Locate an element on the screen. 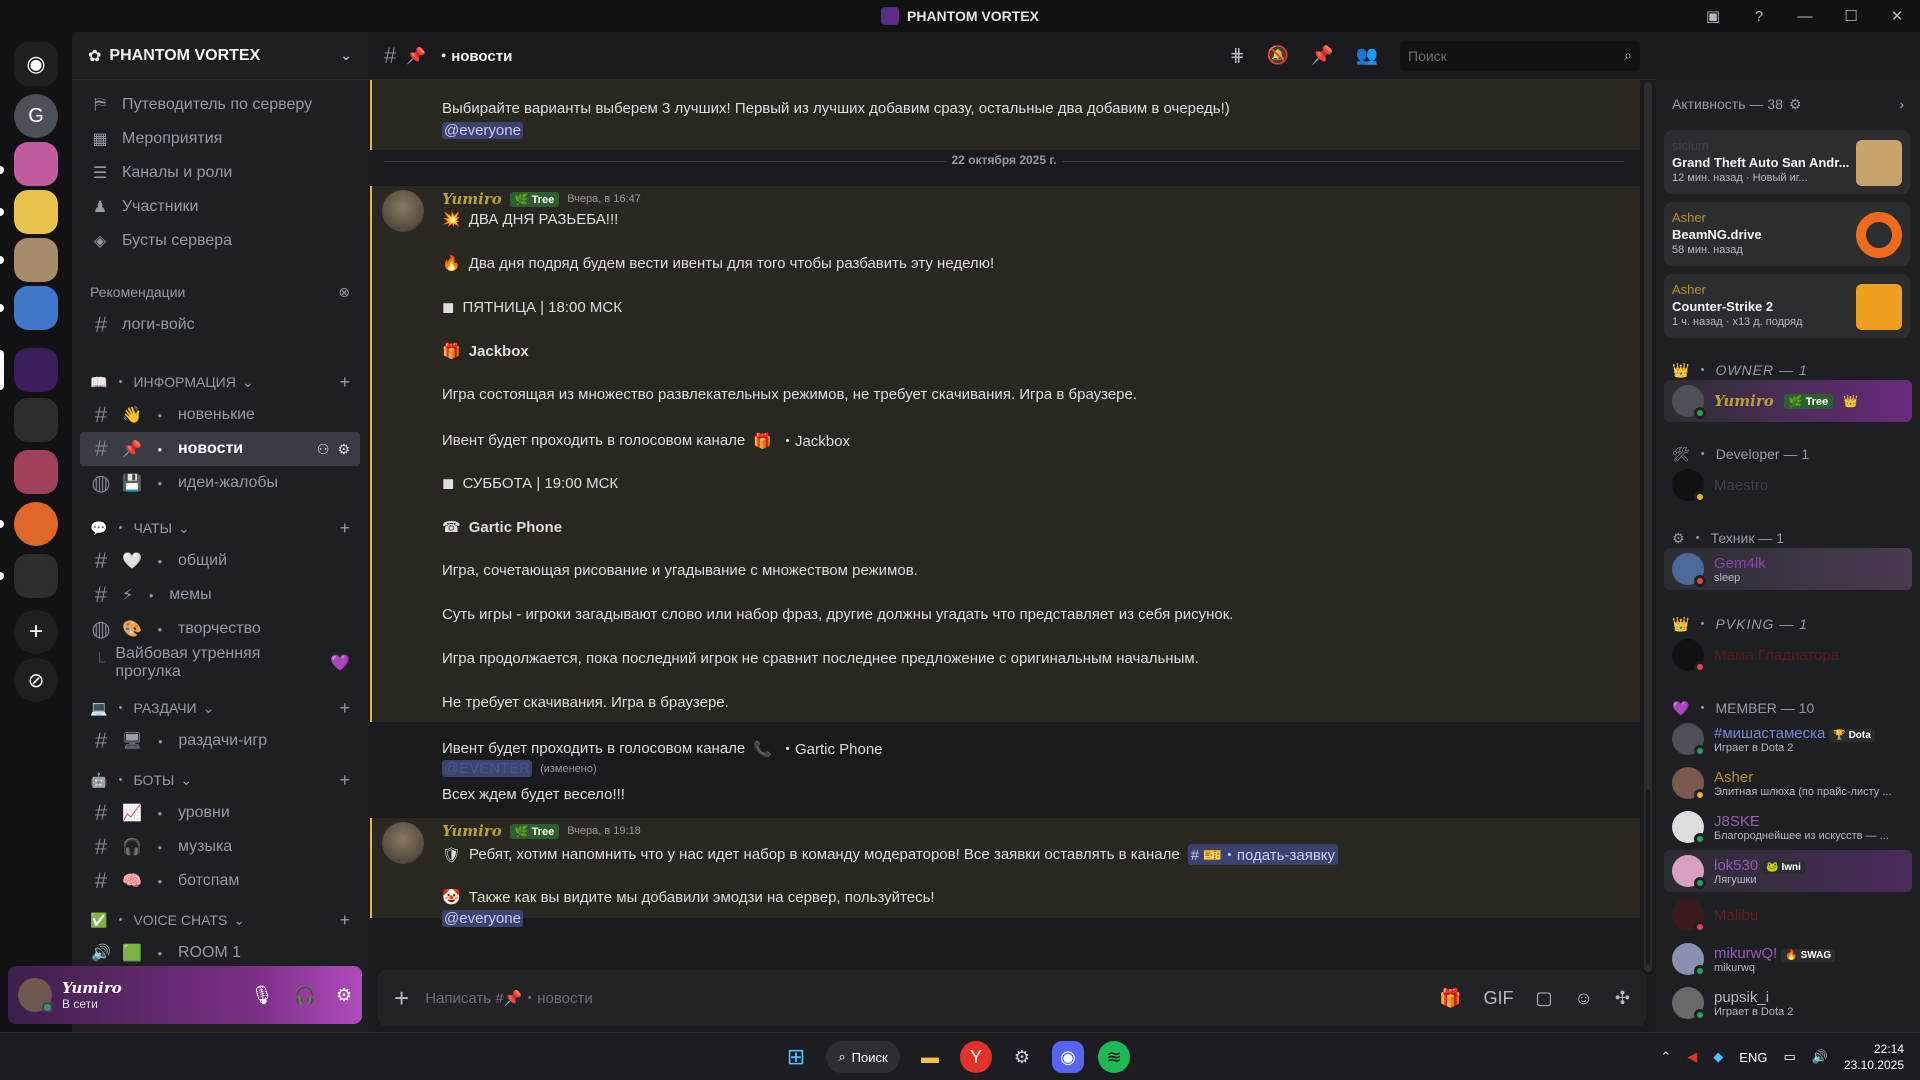  windows-start-icon: ⊞ is located at coordinates (796, 1057).